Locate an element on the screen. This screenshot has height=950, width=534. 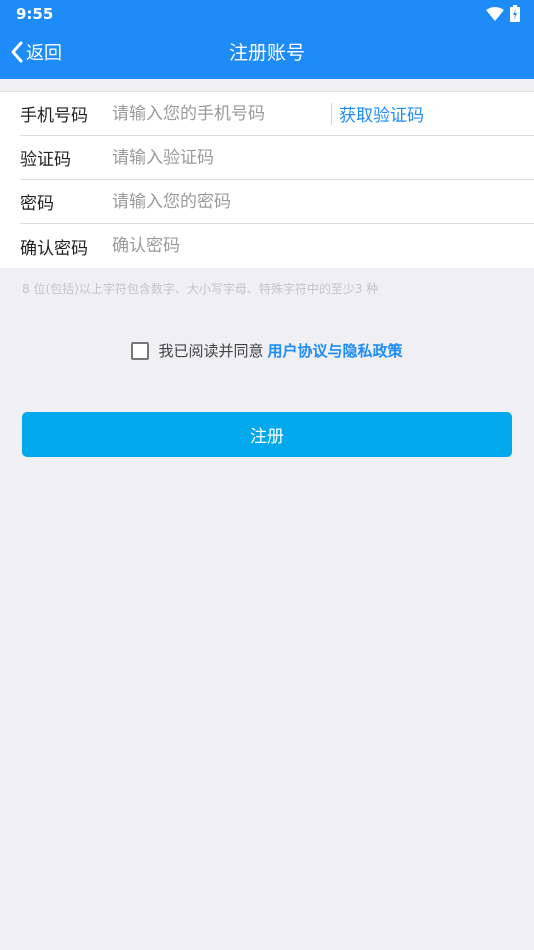
code-divider is located at coordinates (331, 113).